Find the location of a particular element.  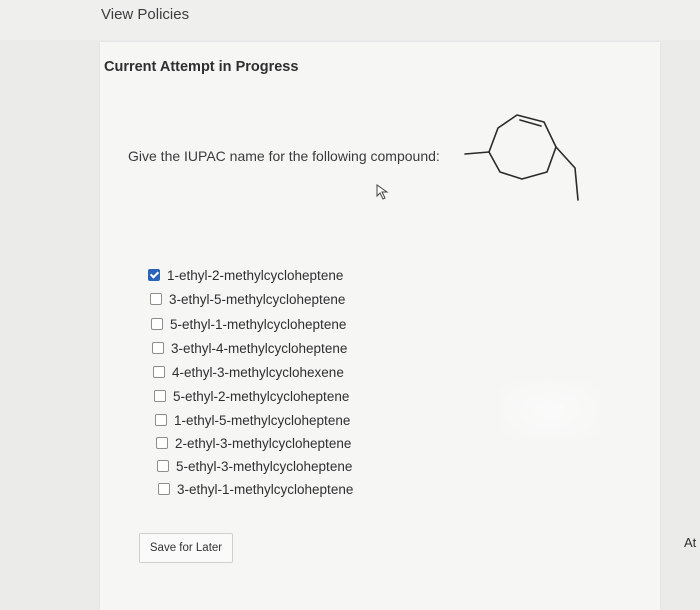

choice-label: 1-ethyl-5-methylcycloheptene is located at coordinates (262, 420).